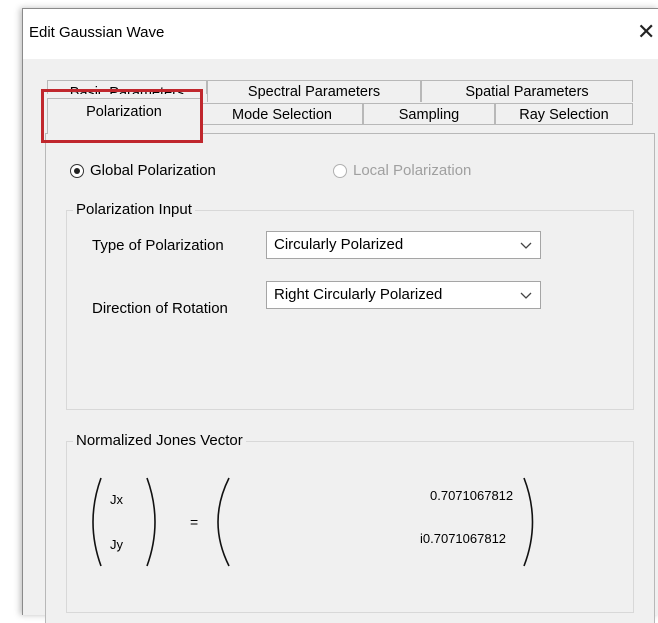 The image size is (658, 623). Describe the element at coordinates (412, 170) in the screenshot. I see `local-polarization-label: Local Polarization` at that location.